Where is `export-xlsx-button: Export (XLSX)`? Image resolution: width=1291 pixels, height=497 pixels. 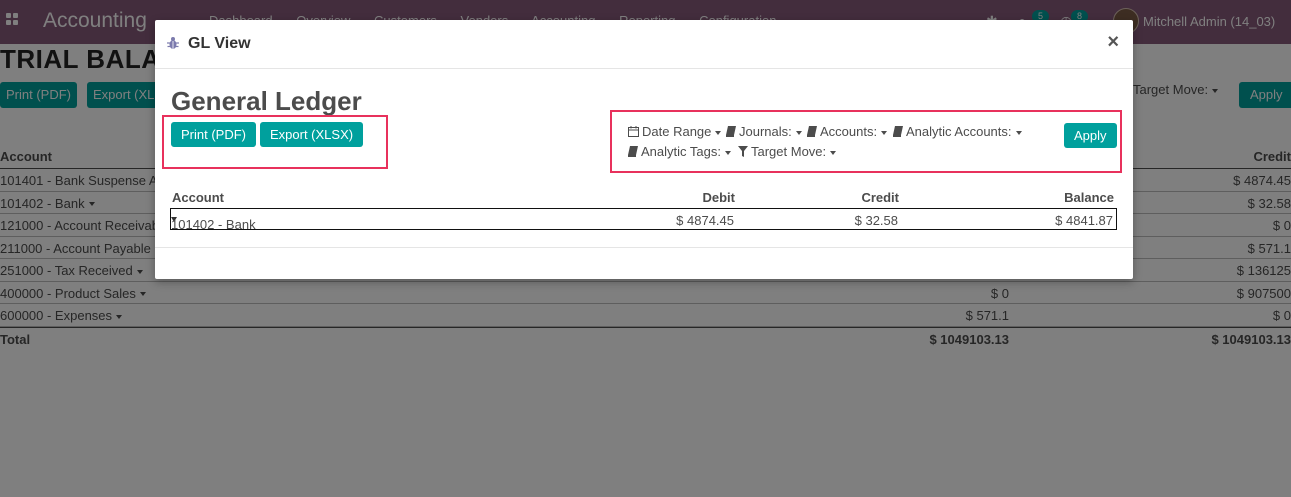 export-xlsx-button: Export (XLSX) is located at coordinates (312, 134).